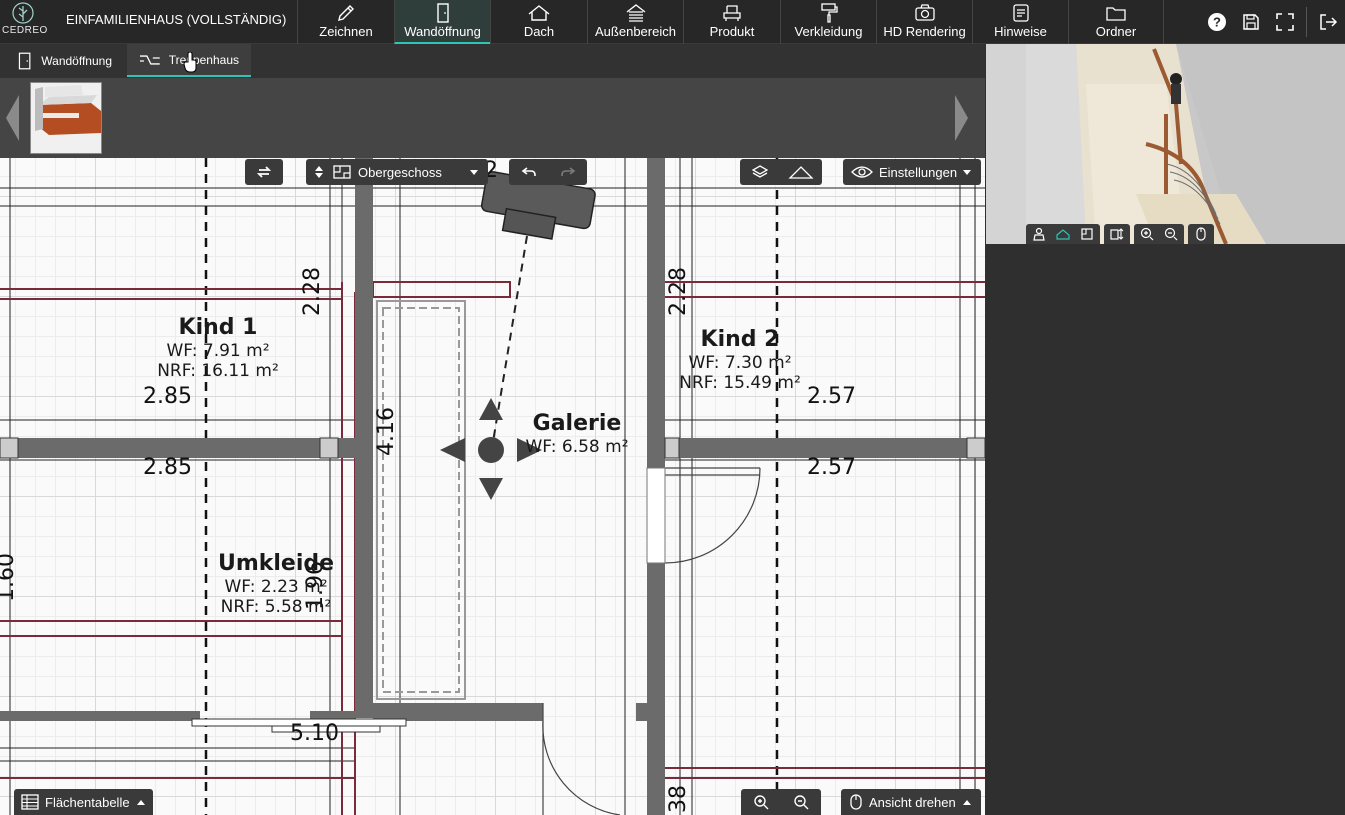  I want to click on camera-icon, so click(924, 12).